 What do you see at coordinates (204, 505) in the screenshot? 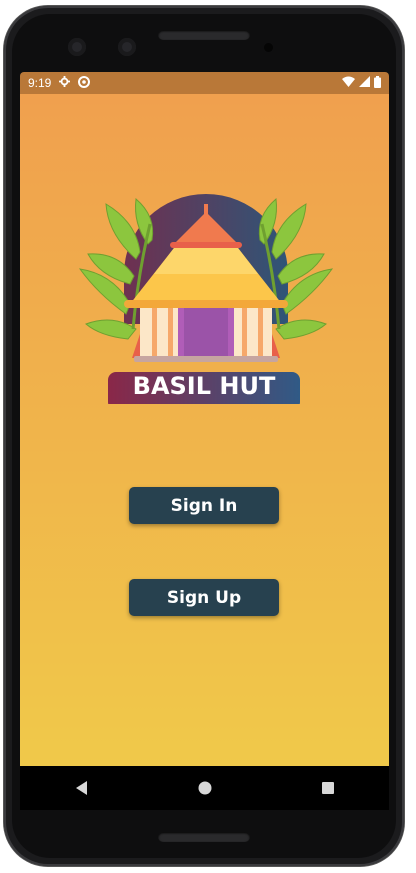
I see `sign-in-button: Sign In` at bounding box center [204, 505].